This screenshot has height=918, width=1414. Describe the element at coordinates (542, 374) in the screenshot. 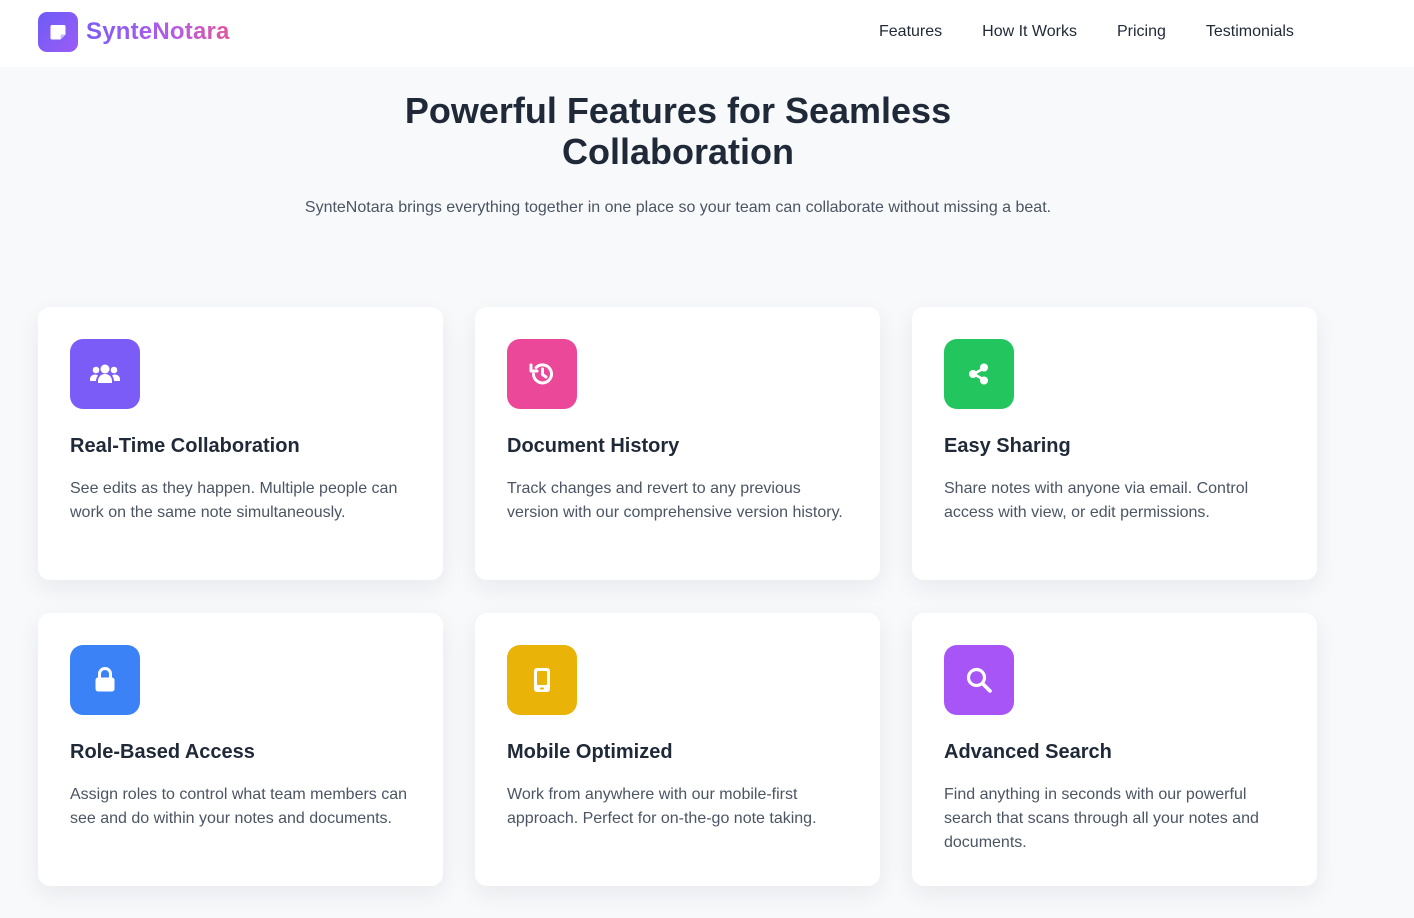

I see `history-icon` at that location.